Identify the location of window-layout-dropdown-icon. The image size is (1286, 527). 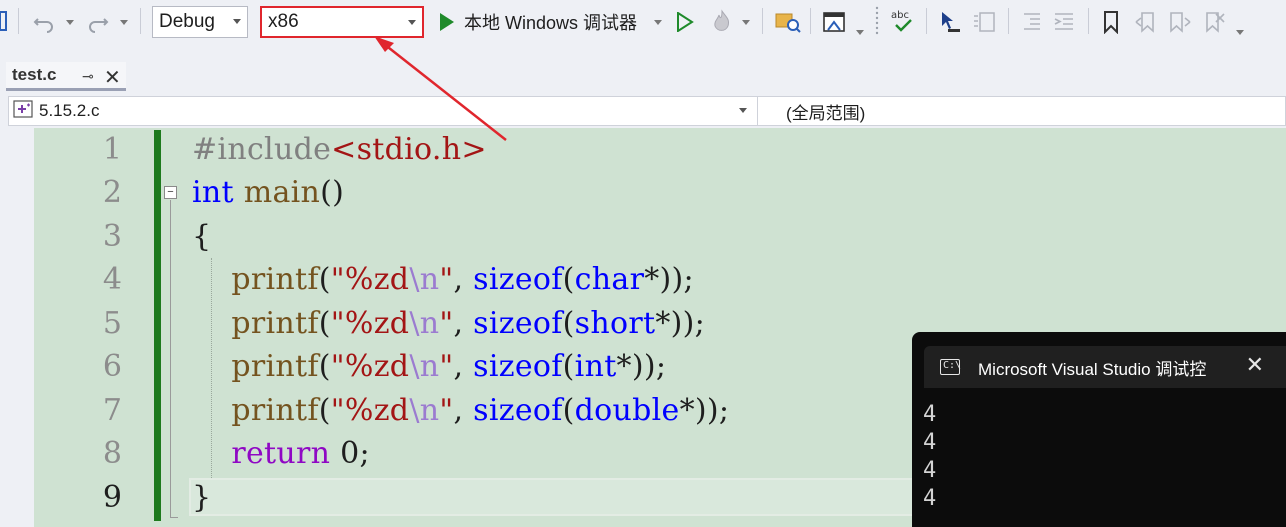
(860, 32).